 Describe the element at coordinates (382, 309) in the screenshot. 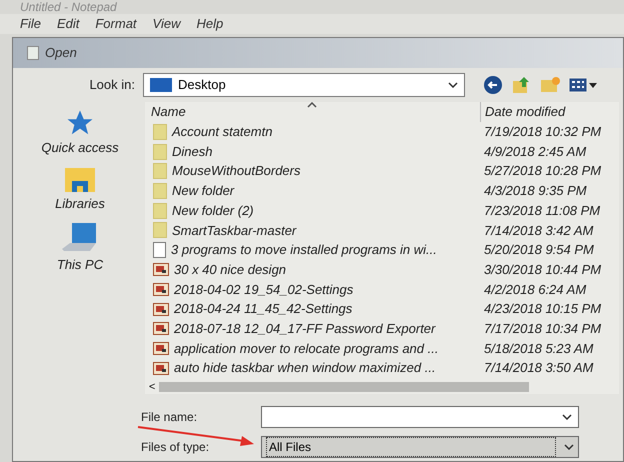

I see `file-row: 2018-04-24 11_45_42-Settings 4/23/2018 10:15 PM` at that location.